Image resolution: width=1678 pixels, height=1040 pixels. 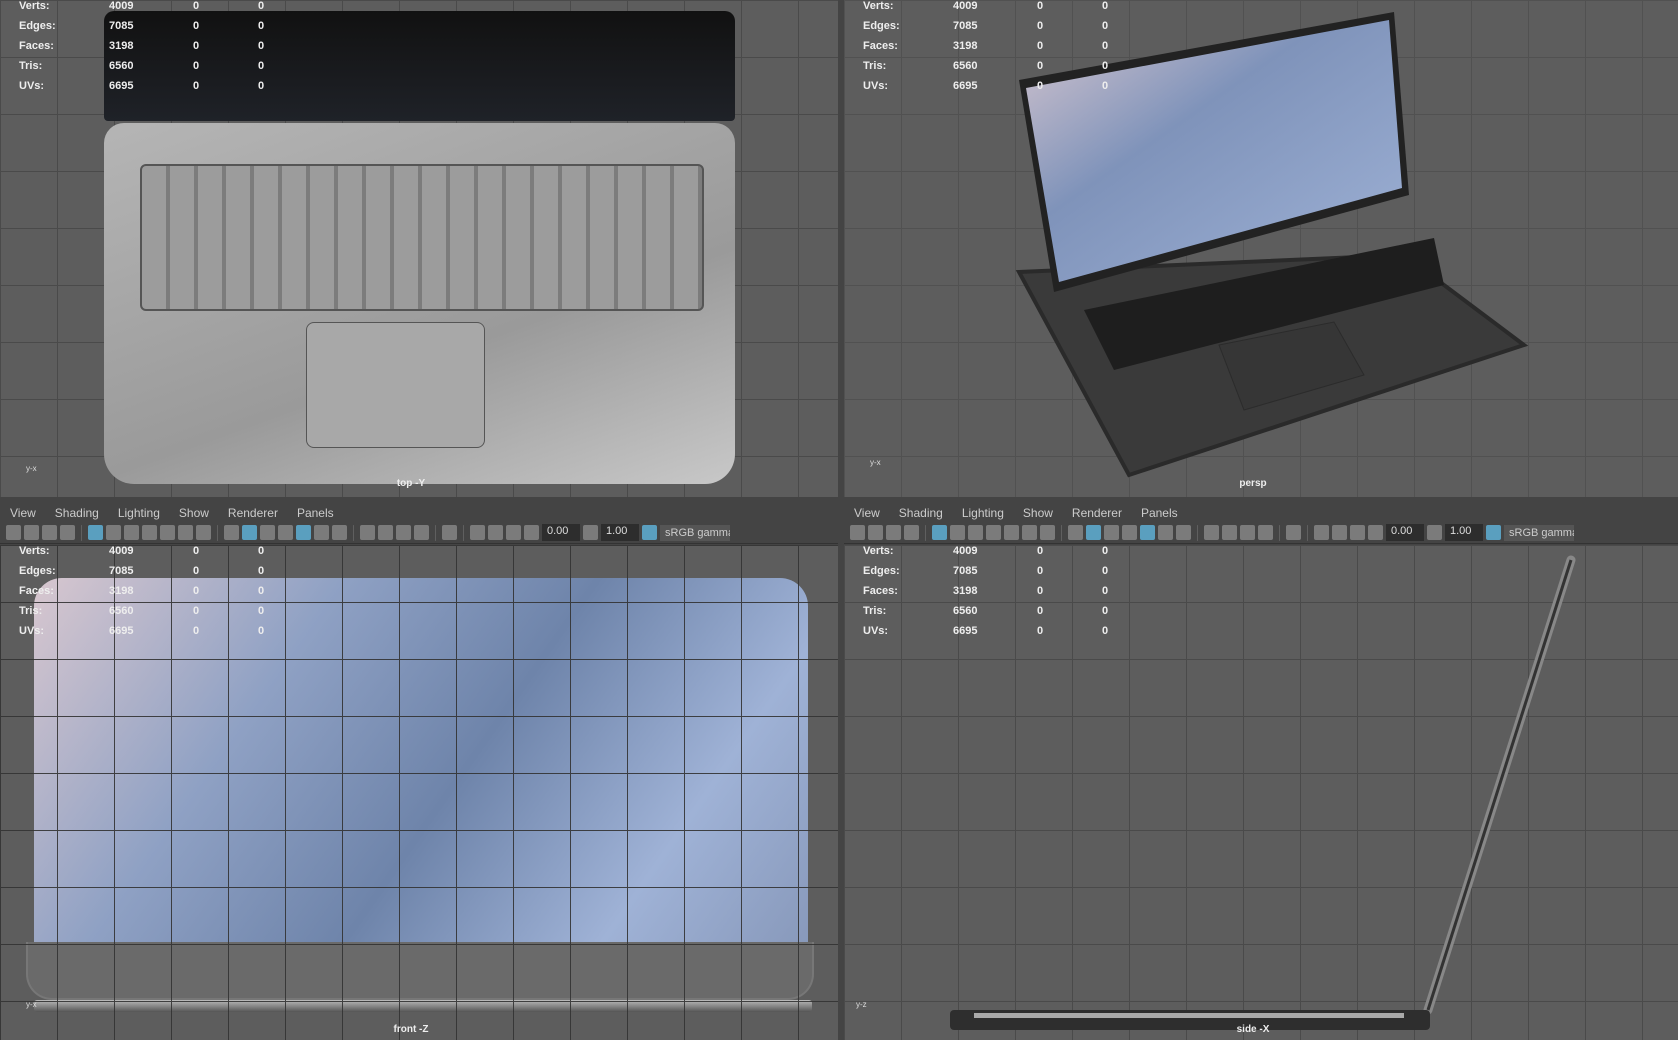 I want to click on stat-row: Edges: 7085 0 0, so click(x=159, y=575).